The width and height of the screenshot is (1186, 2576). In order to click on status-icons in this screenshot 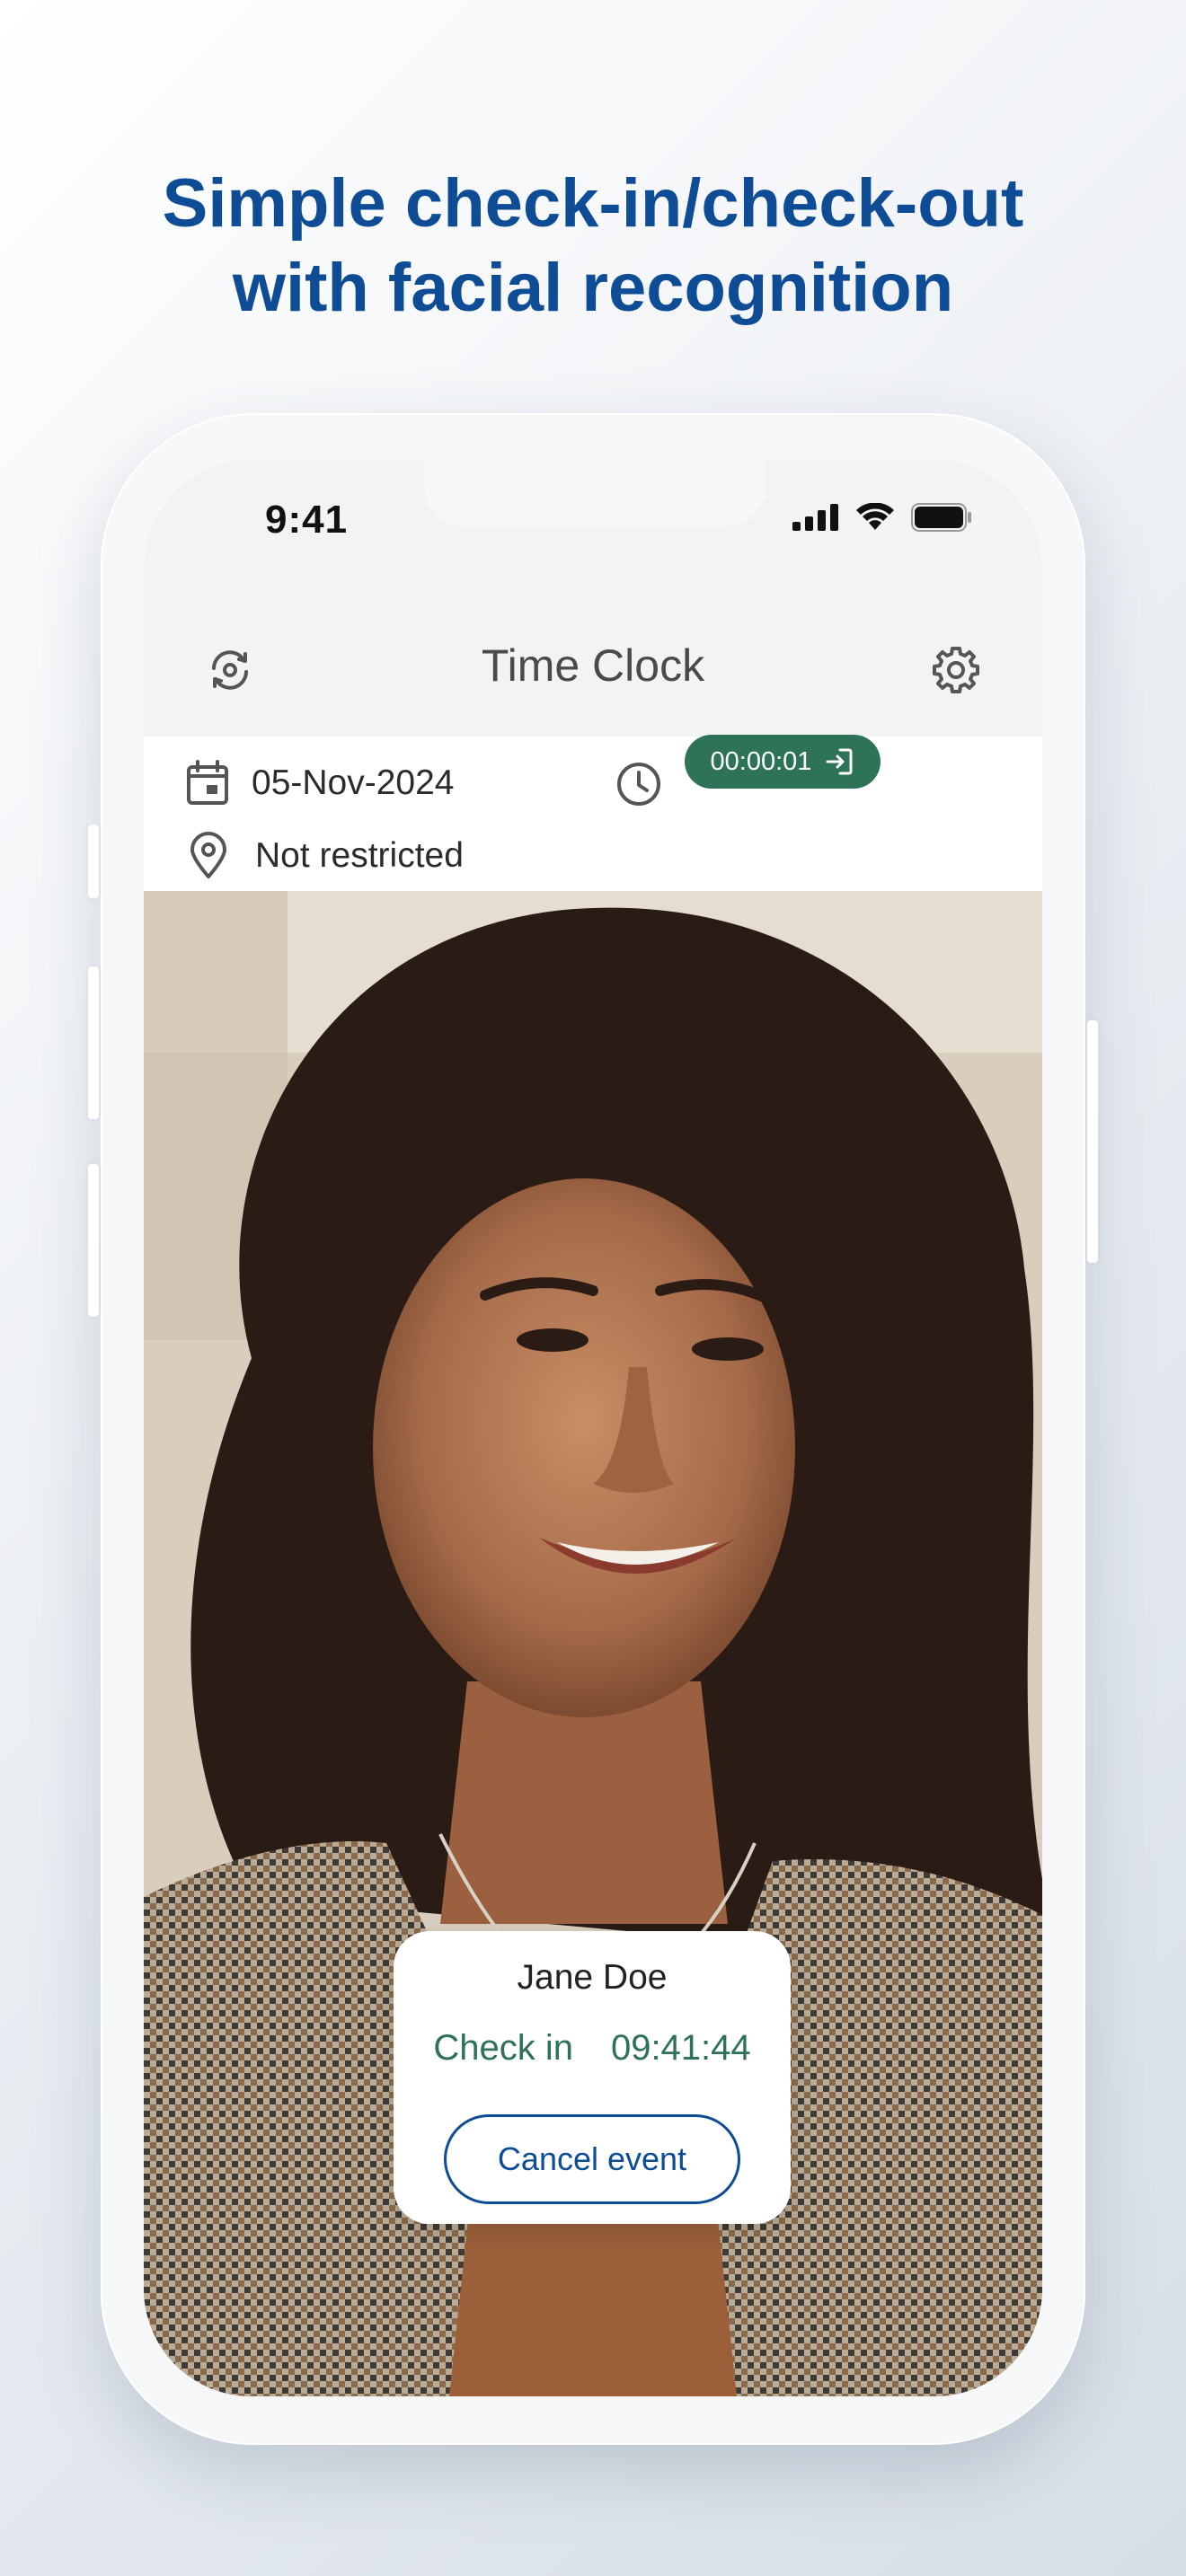, I will do `click(882, 517)`.